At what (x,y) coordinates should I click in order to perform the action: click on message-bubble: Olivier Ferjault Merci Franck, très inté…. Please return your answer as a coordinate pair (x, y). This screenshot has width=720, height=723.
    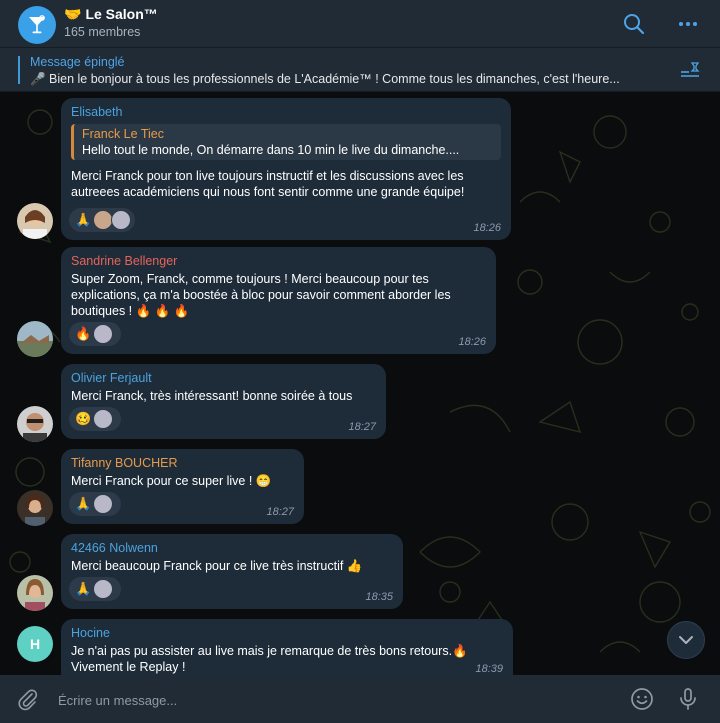
    Looking at the image, I should click on (223, 401).